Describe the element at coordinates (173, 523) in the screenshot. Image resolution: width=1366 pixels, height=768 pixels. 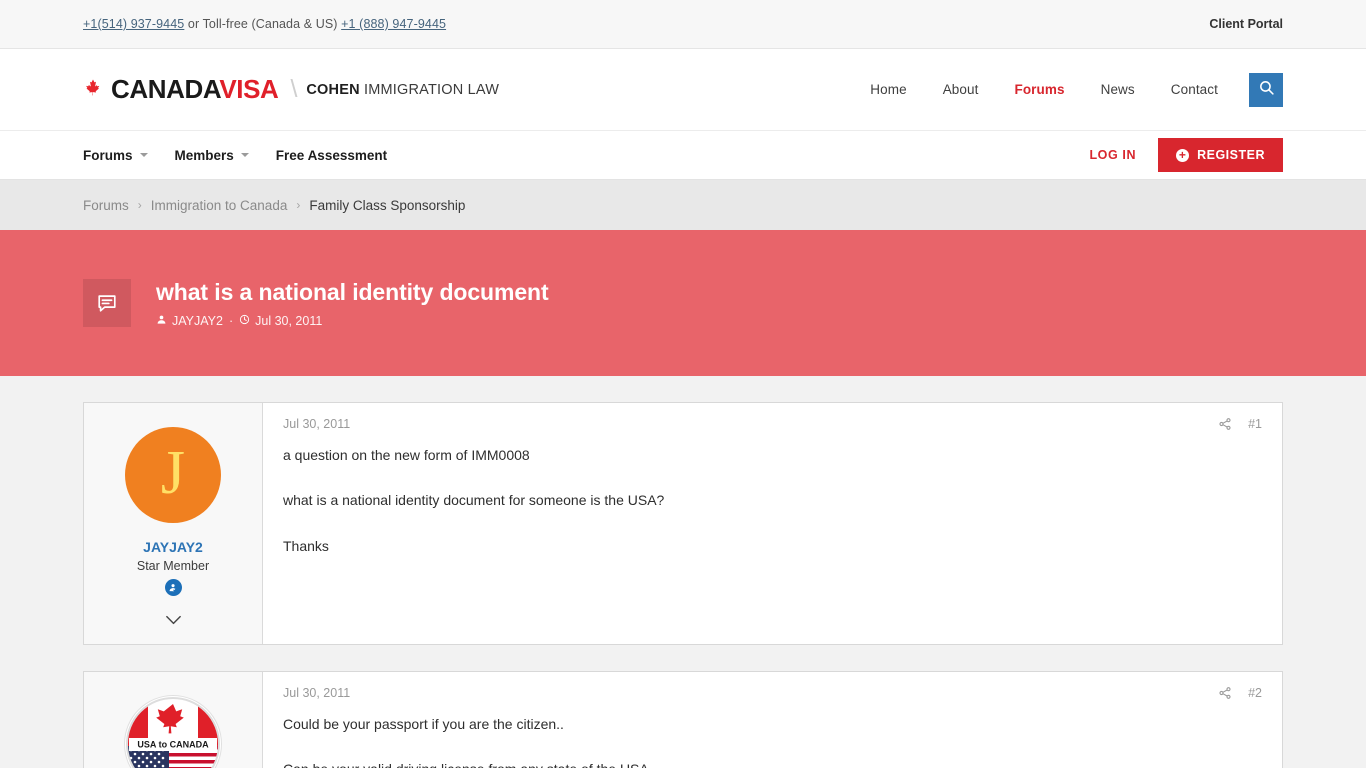
I see `post-author-sidebar: J JAYJAY2 Star Member` at that location.